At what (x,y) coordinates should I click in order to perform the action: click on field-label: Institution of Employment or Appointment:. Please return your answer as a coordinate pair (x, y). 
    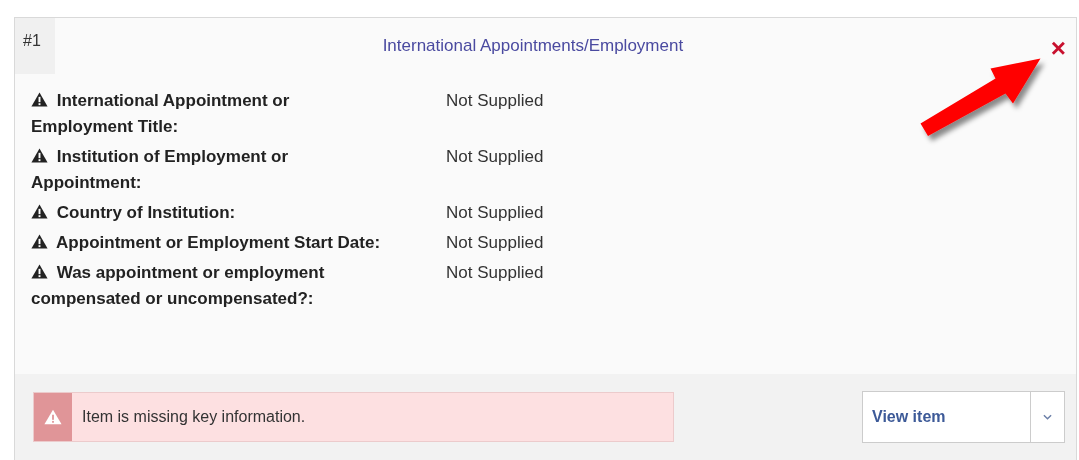
    Looking at the image, I should click on (160, 169).